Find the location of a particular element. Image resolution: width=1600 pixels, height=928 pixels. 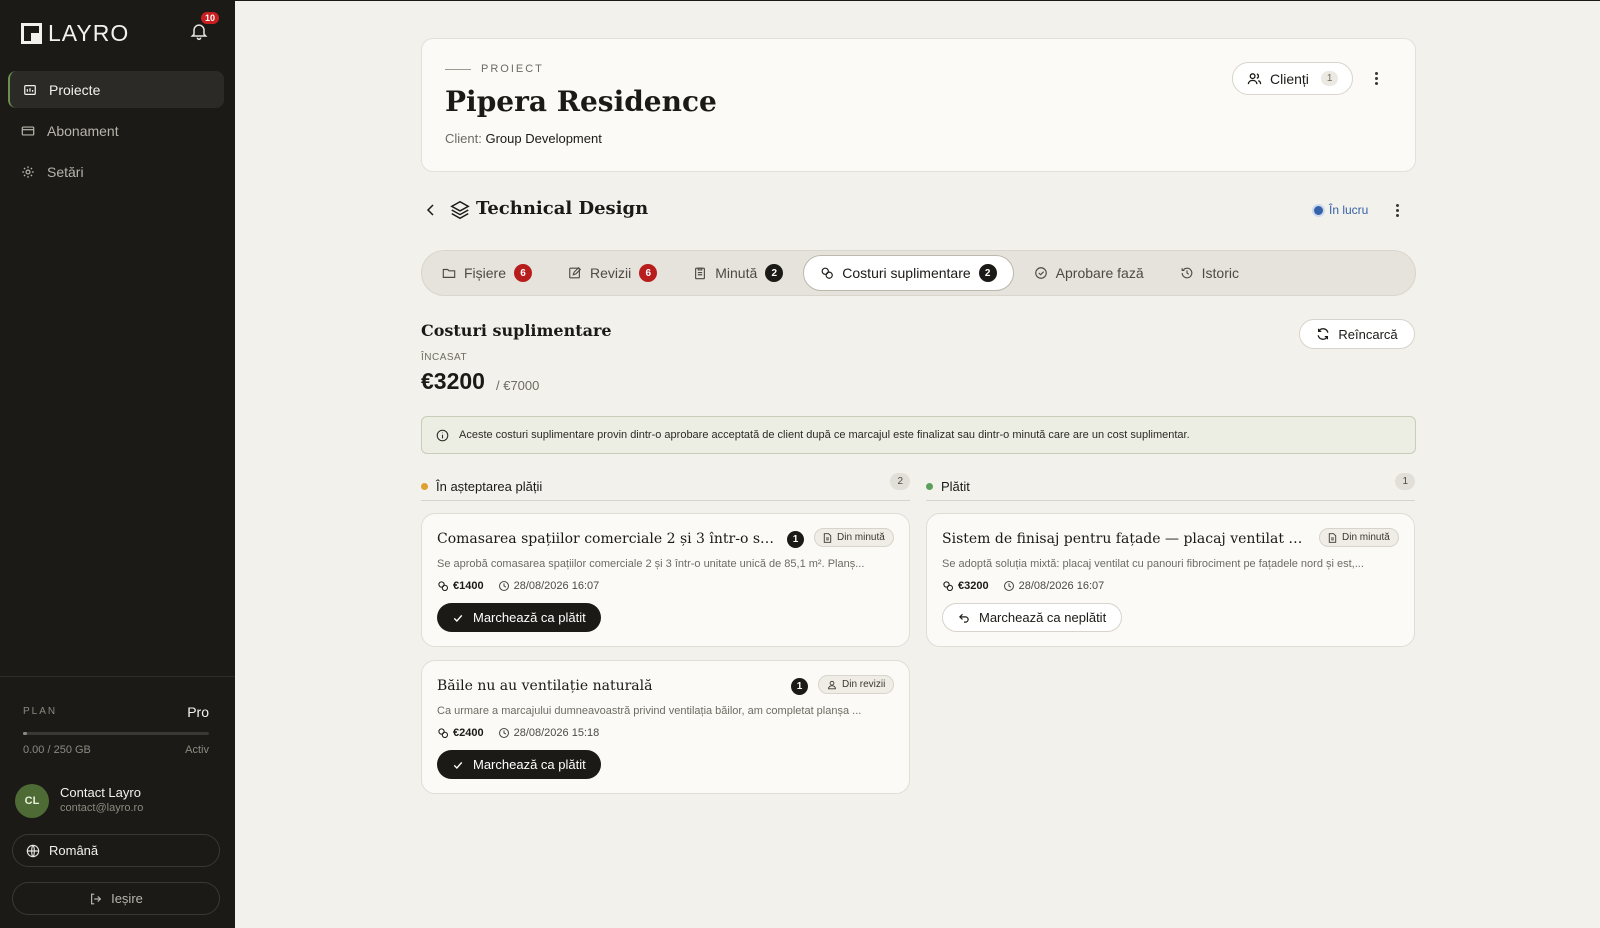

project-kicker: PROIECT is located at coordinates (494, 69).